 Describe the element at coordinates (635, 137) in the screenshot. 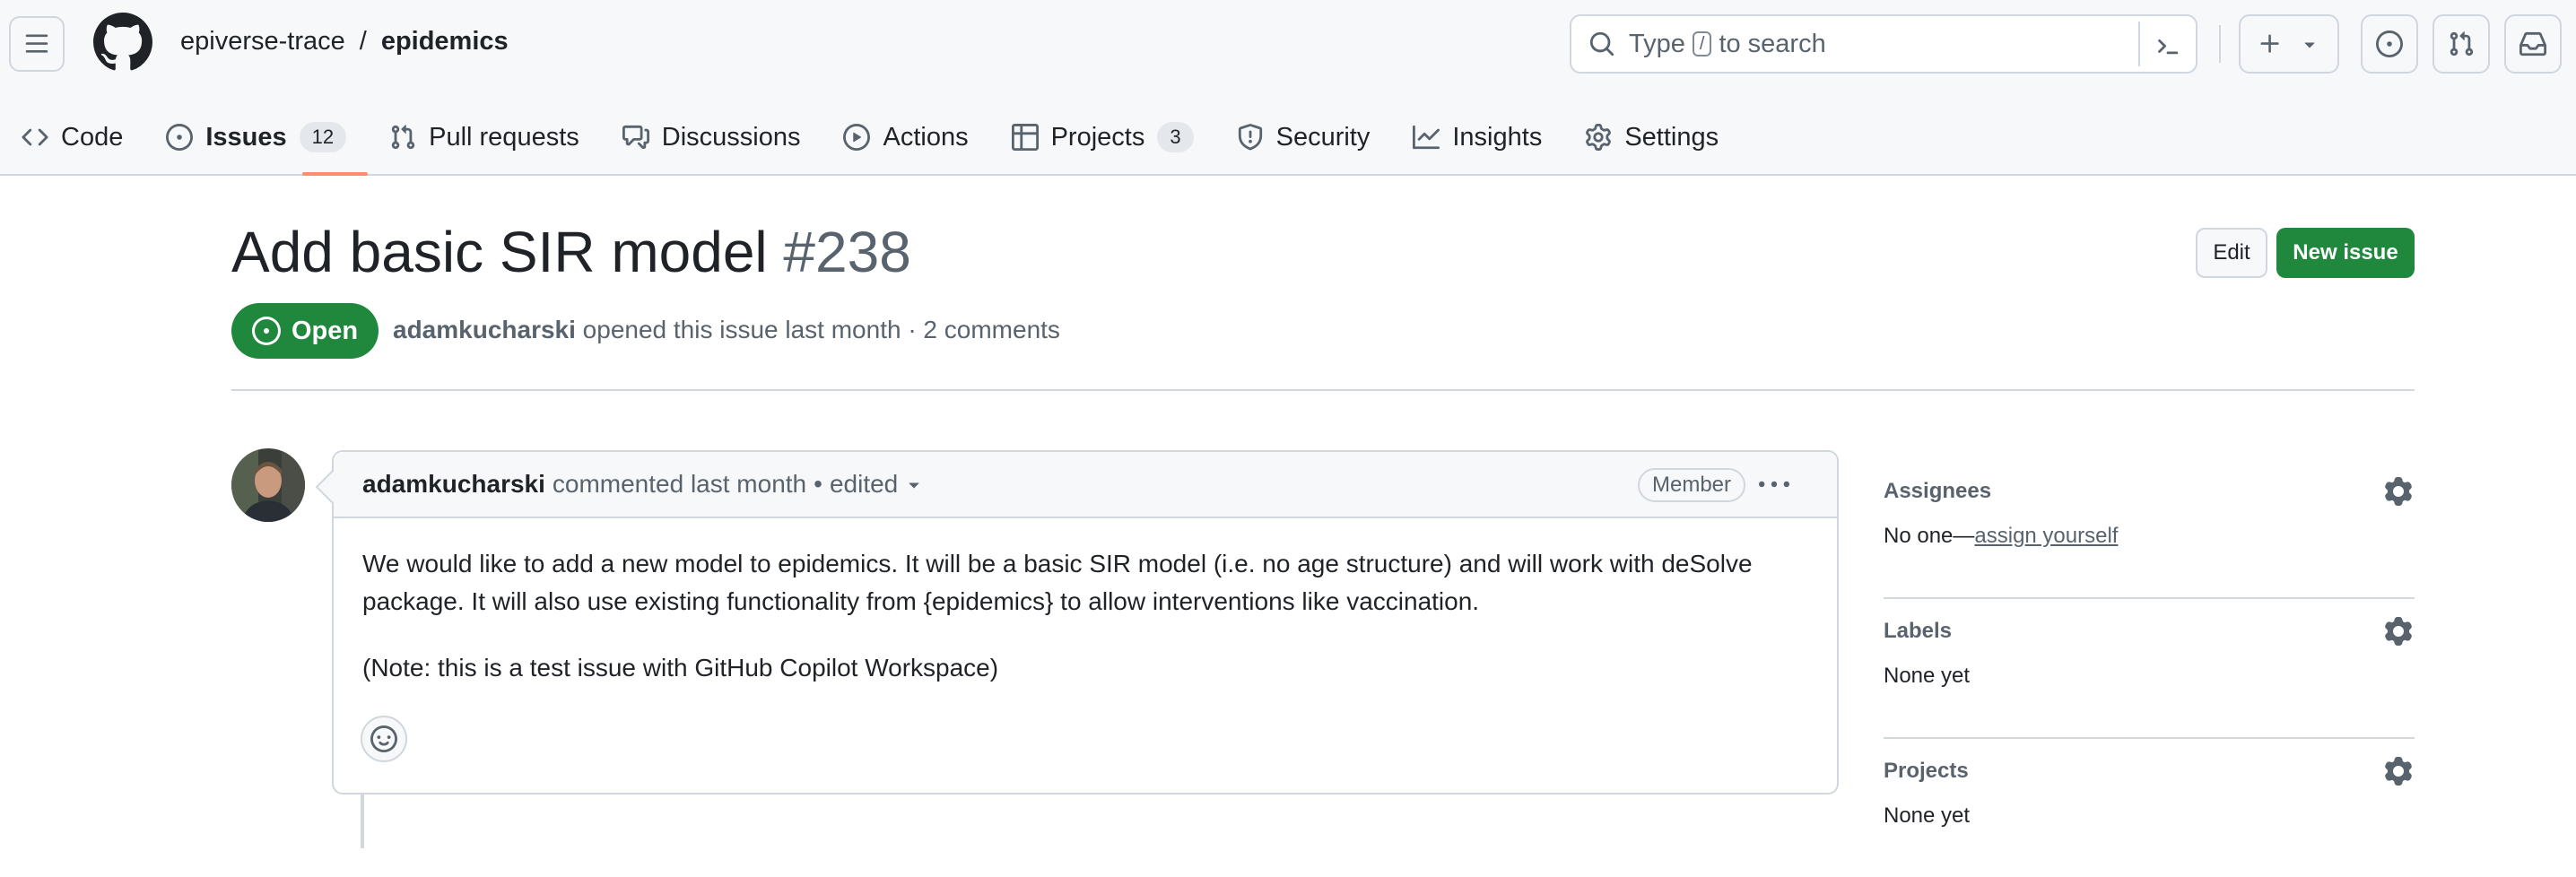

I see `comment-discussion-icon` at that location.